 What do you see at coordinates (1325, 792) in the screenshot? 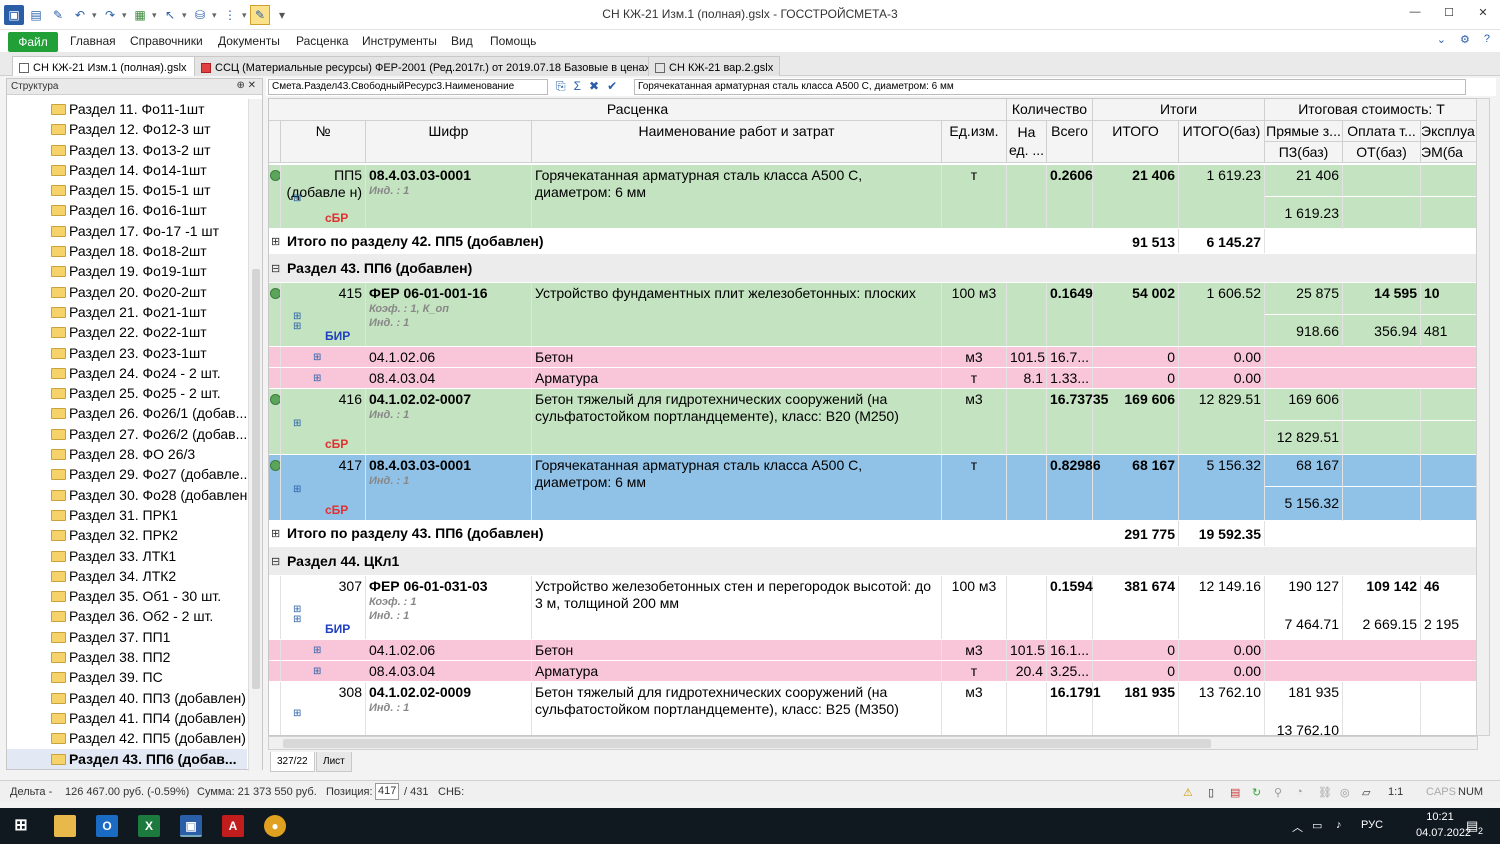
I see `link-icon: ⛓` at bounding box center [1325, 792].